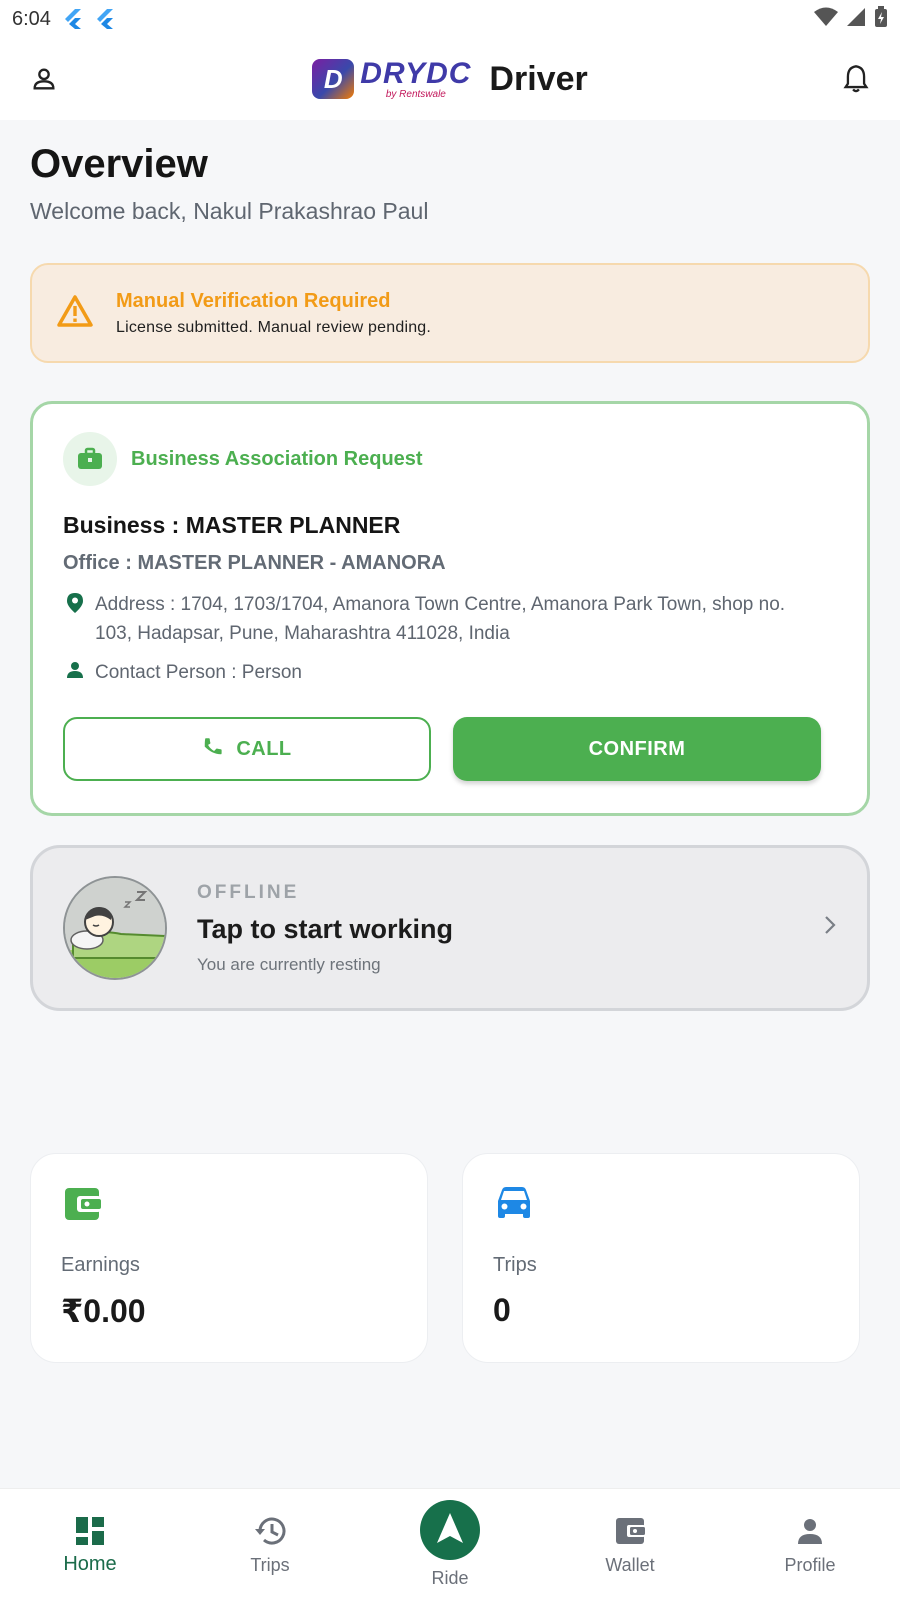 The height and width of the screenshot is (1600, 900). I want to click on nav-profile: Profile, so click(810, 1544).